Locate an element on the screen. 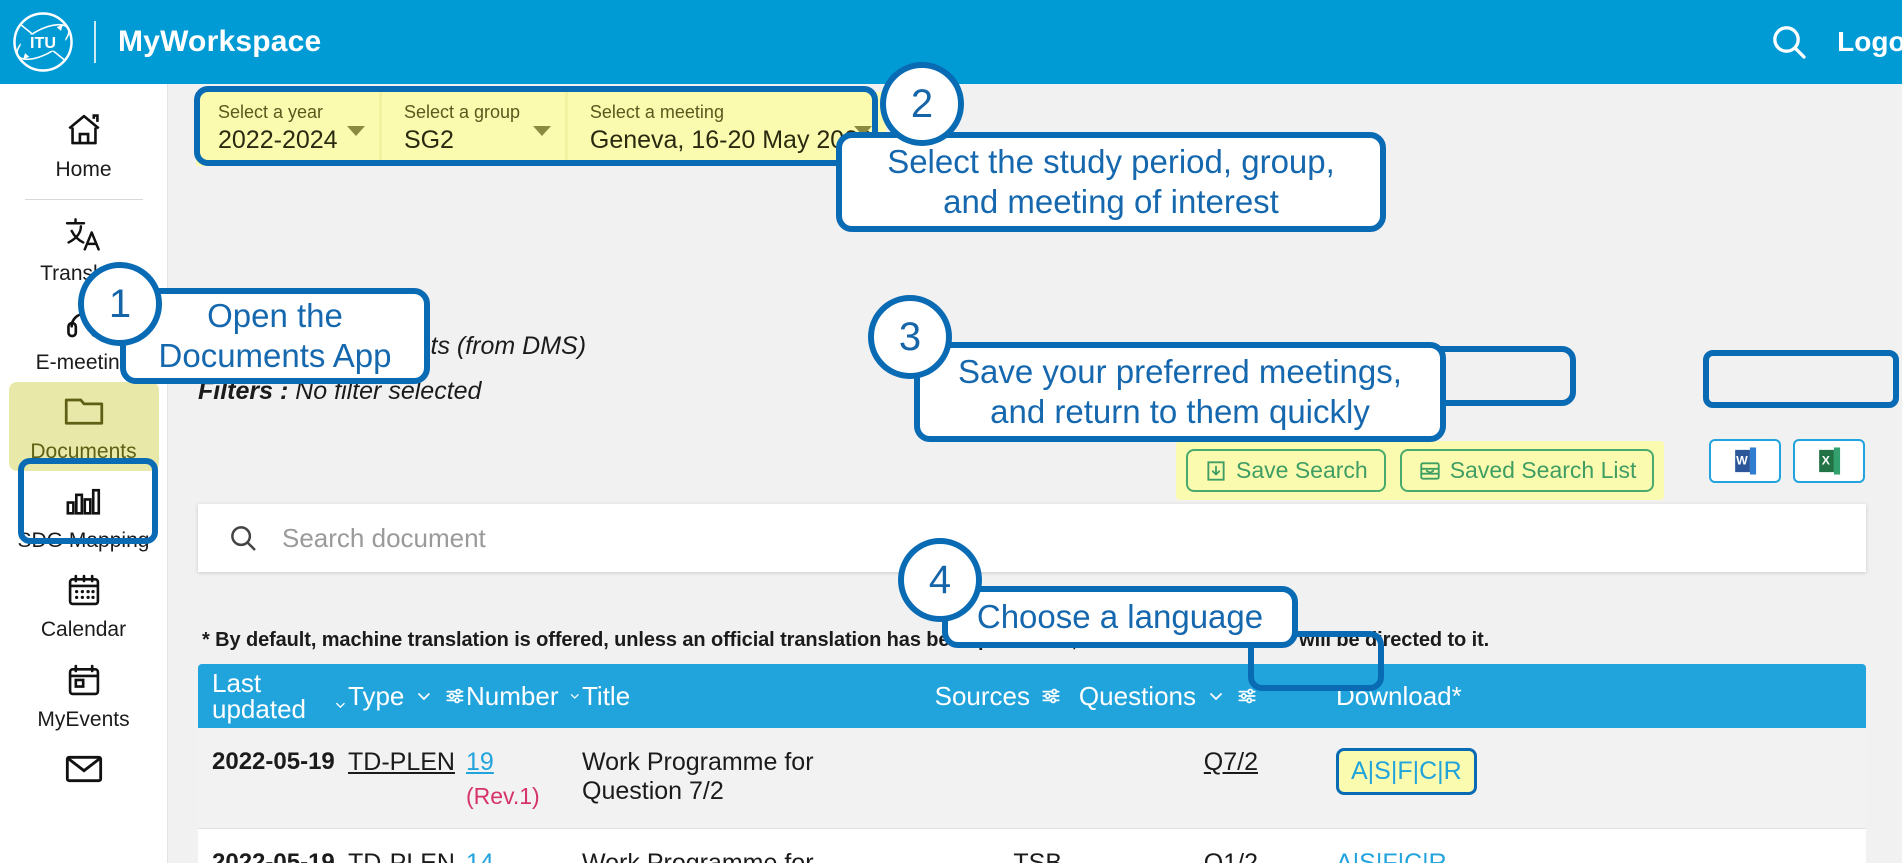  column-label: Number is located at coordinates (512, 695).